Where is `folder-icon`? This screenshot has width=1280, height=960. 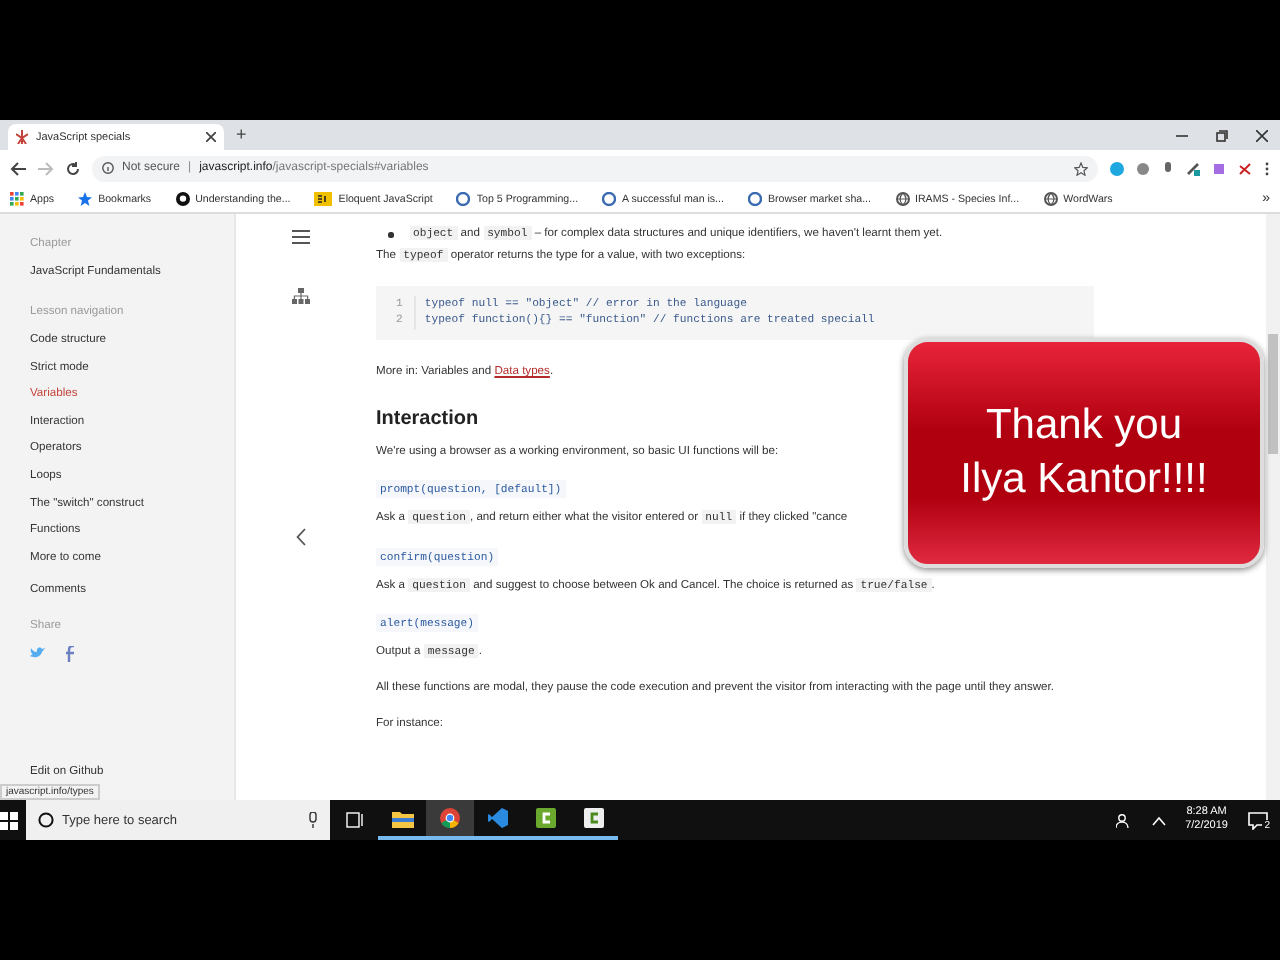 folder-icon is located at coordinates (402, 818).